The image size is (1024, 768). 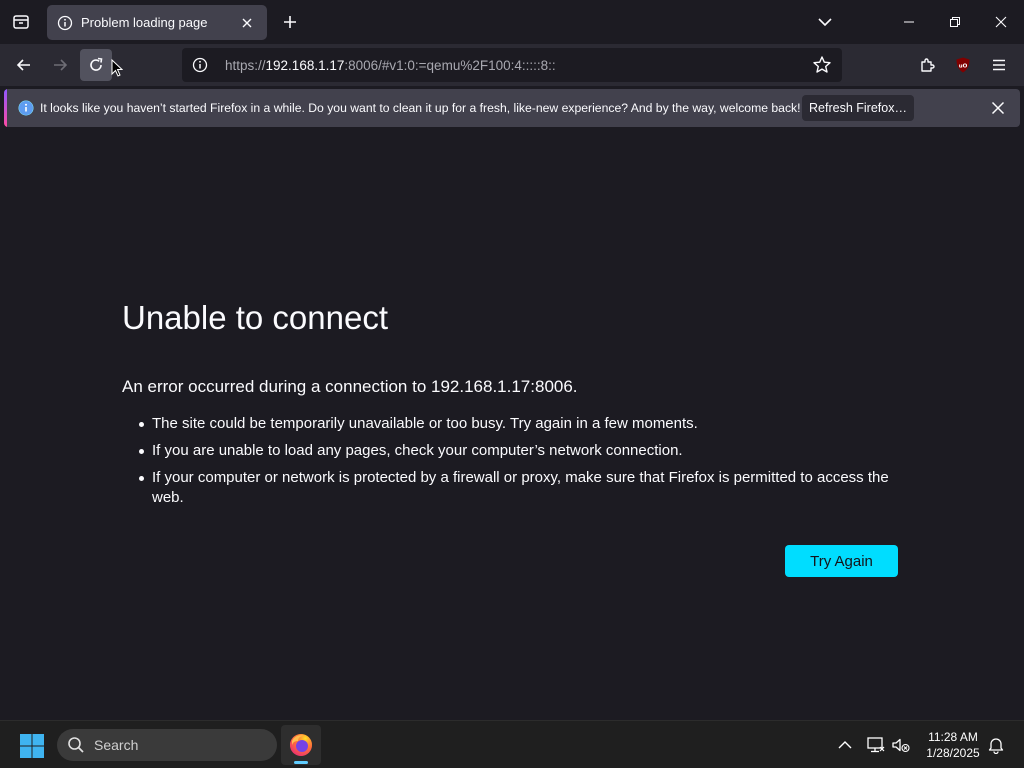 I want to click on search-label: Search, so click(x=116, y=745).